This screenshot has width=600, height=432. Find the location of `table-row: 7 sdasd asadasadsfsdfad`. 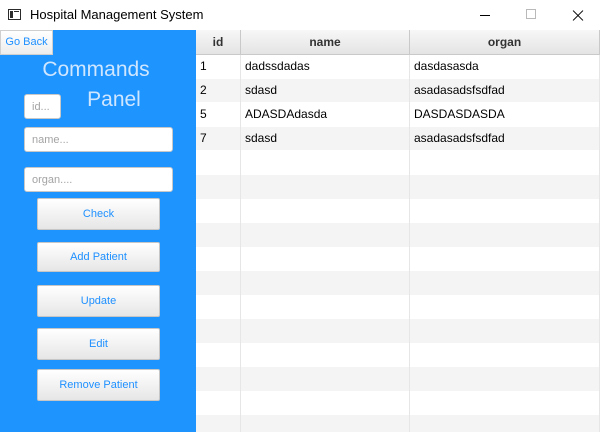

table-row: 7 sdasd asadasadsfsdfad is located at coordinates (398, 139).